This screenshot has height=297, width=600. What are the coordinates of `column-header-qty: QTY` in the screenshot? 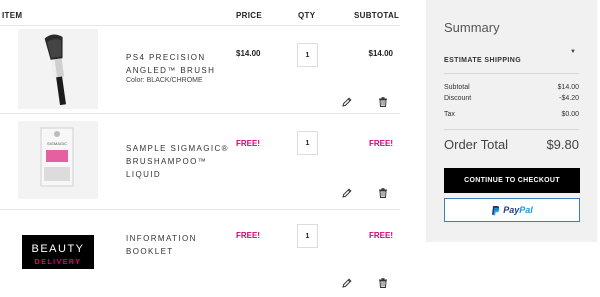 It's located at (307, 15).